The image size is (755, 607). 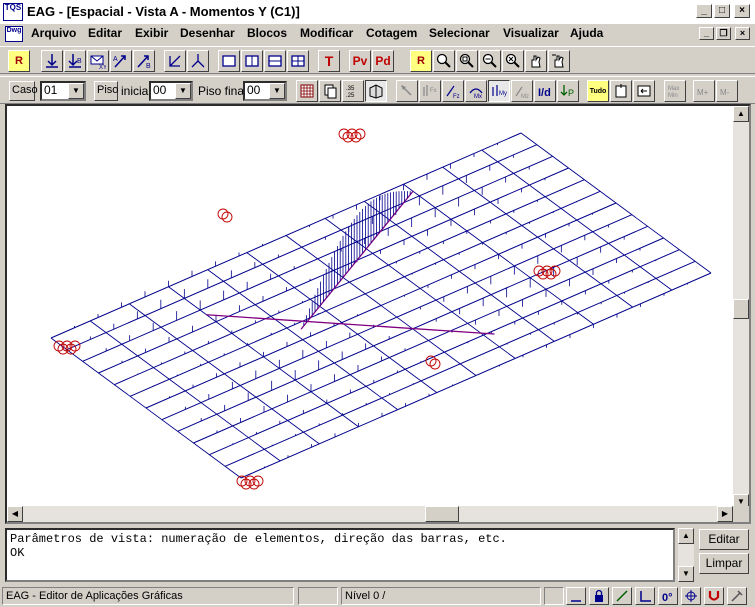 What do you see at coordinates (98, 61) in the screenshot?
I see `envelope-xy-icon: XY` at bounding box center [98, 61].